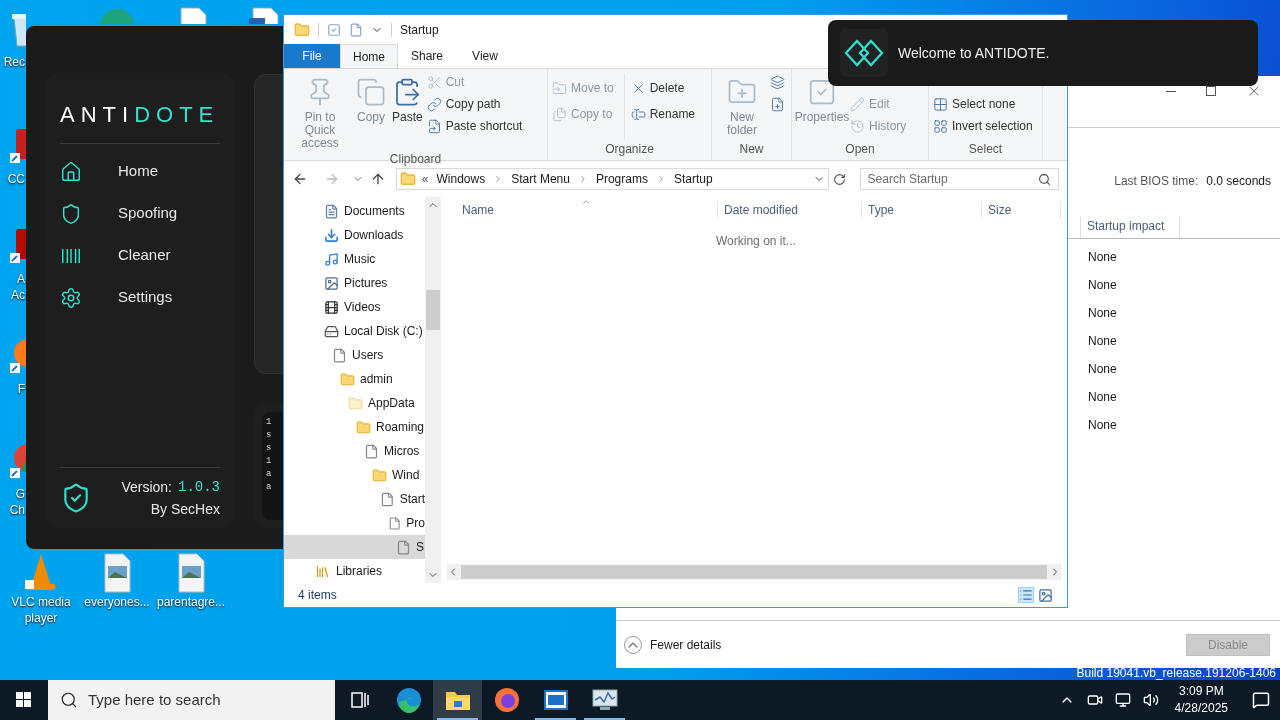 The width and height of the screenshot is (1280, 720). Describe the element at coordinates (140, 297) in the screenshot. I see `nav-item: Settings` at that location.